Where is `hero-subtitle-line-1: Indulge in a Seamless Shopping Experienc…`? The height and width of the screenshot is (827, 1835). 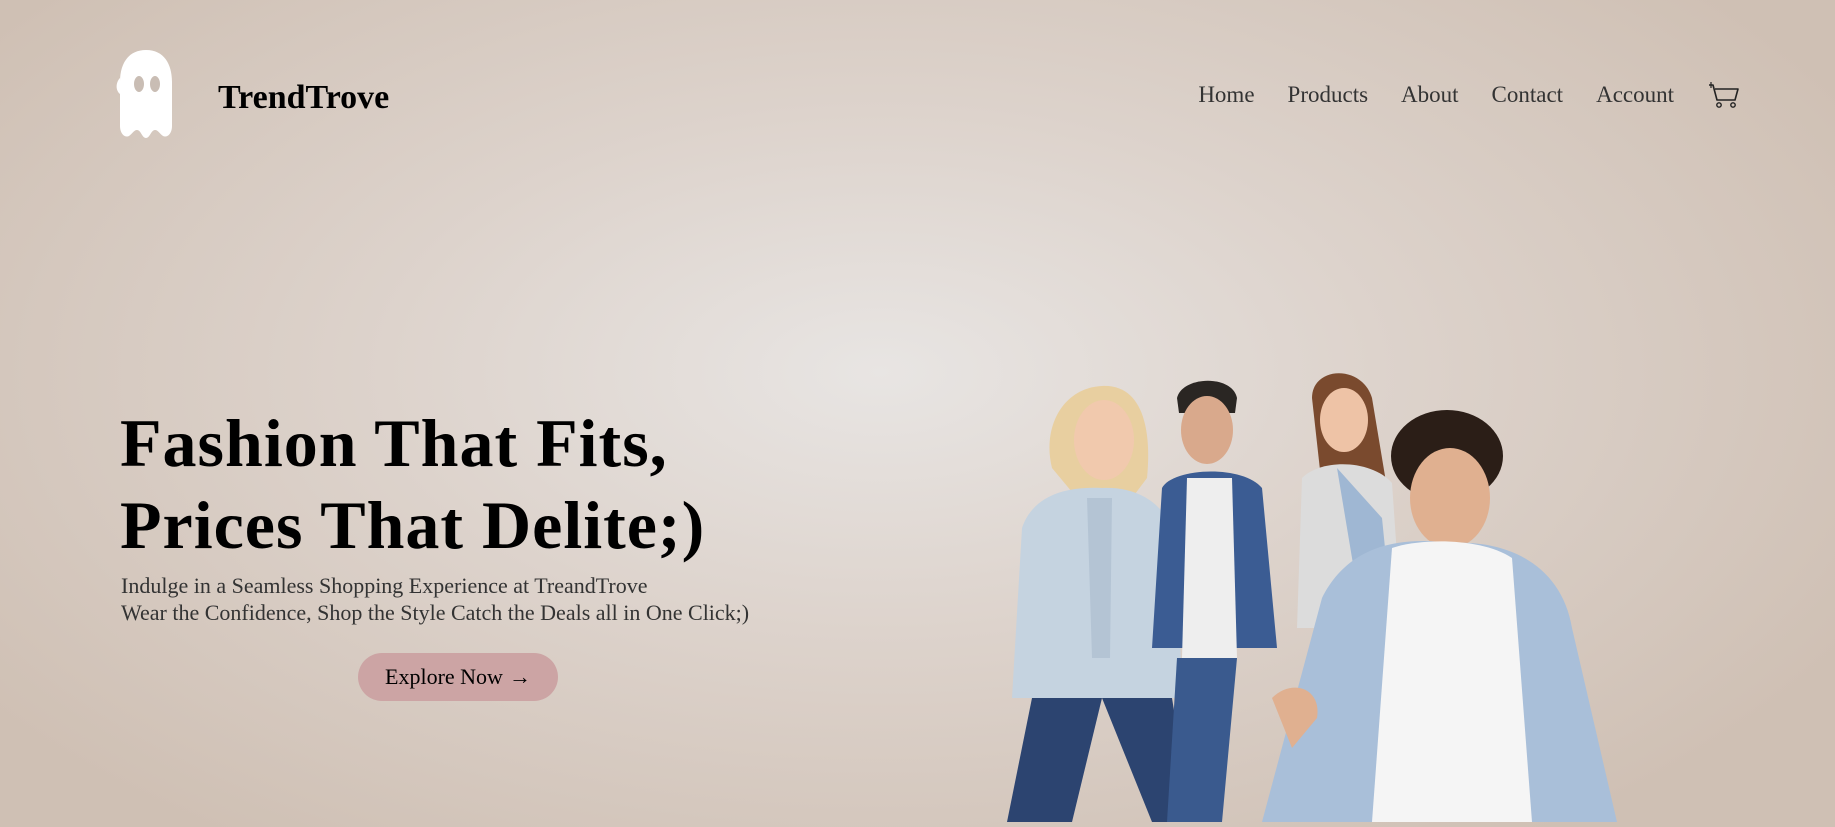 hero-subtitle-line-1: Indulge in a Seamless Shopping Experienc… is located at coordinates (384, 585).